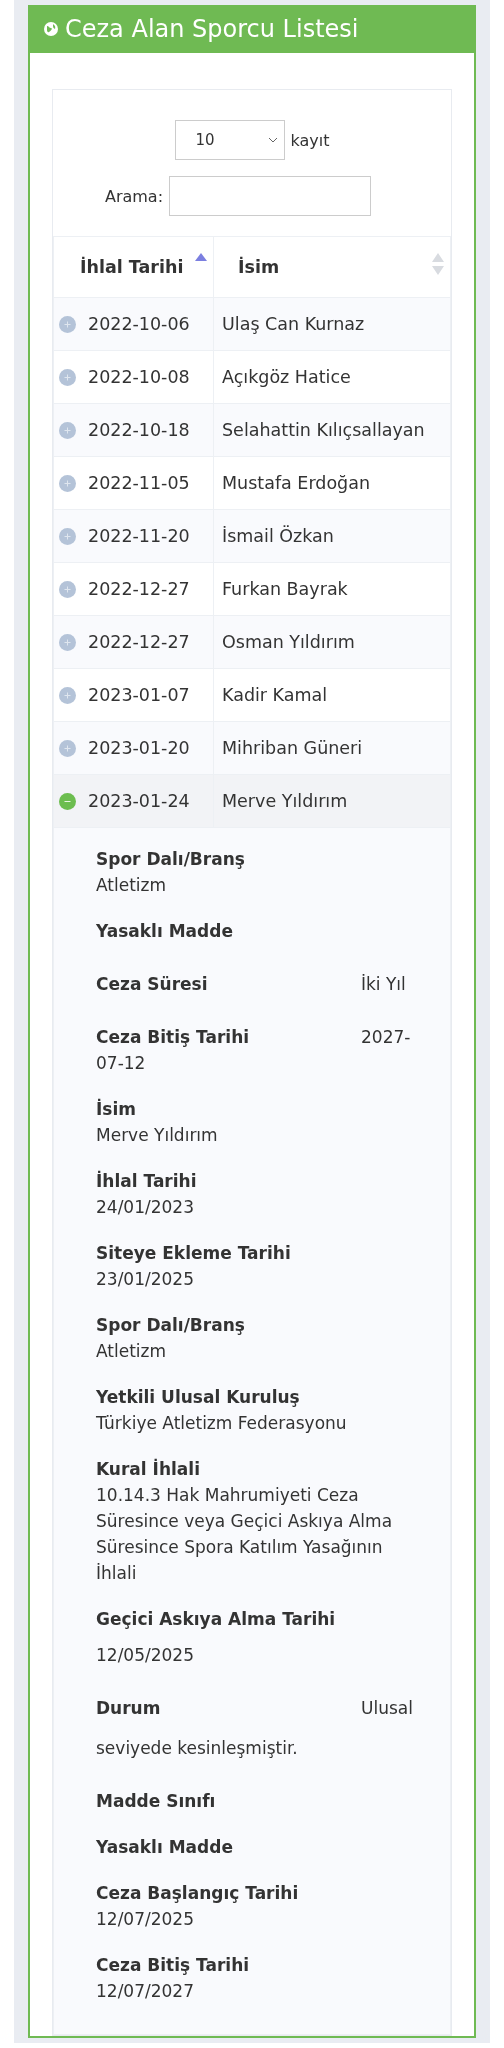 The image size is (504, 2048). Describe the element at coordinates (173, 1965) in the screenshot. I see `detail-label: Ceza Bitiş Tarihi` at that location.